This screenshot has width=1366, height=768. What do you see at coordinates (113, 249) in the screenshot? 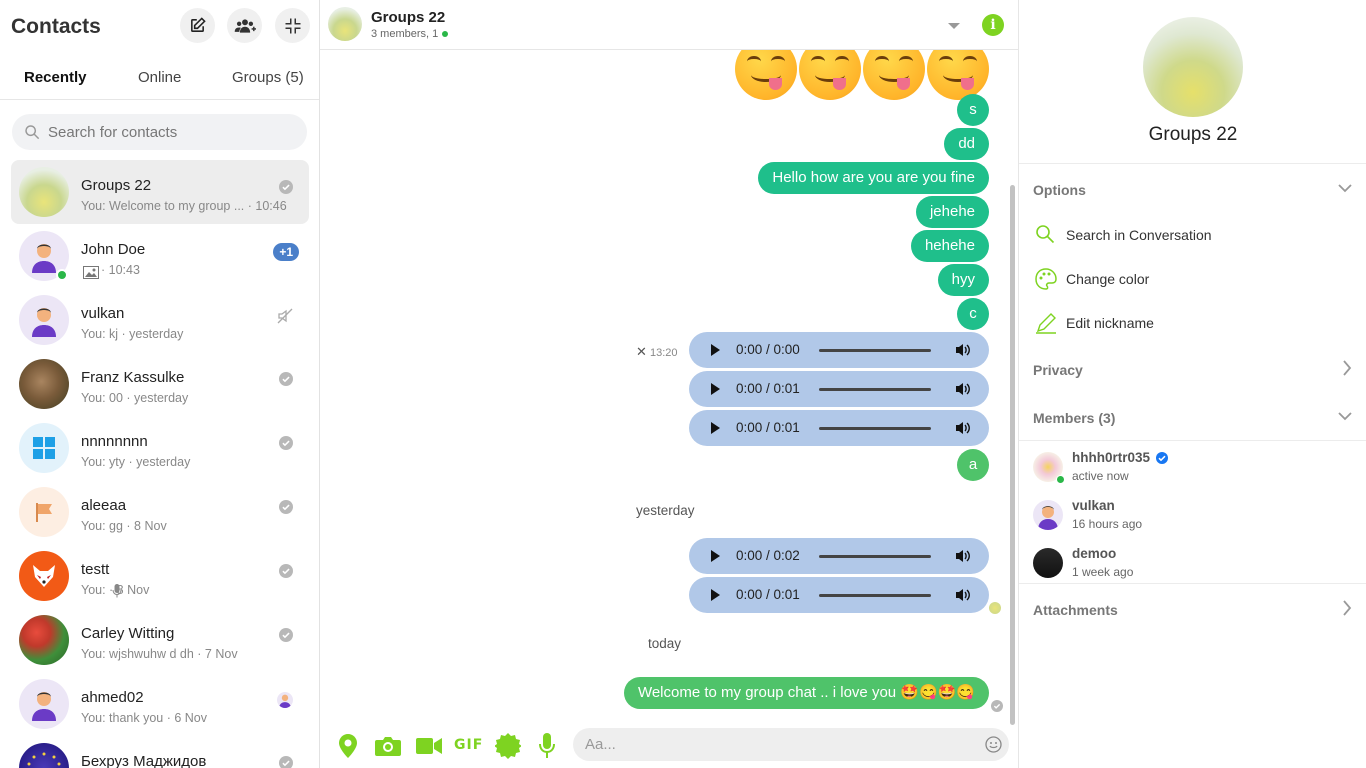
I see `contact-name: John Doe` at bounding box center [113, 249].